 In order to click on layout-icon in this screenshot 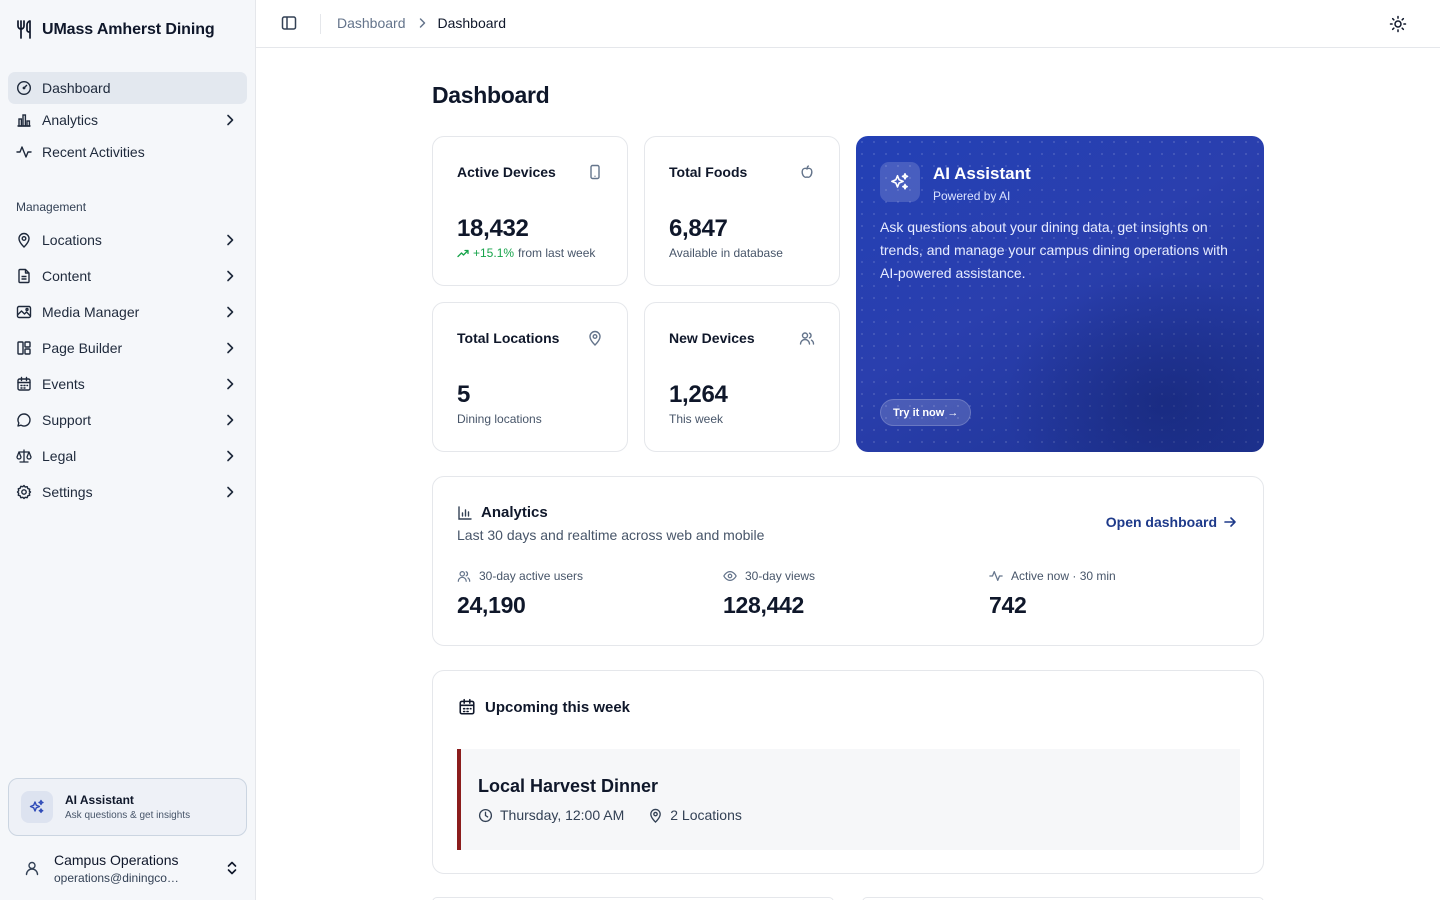, I will do `click(24, 348)`.